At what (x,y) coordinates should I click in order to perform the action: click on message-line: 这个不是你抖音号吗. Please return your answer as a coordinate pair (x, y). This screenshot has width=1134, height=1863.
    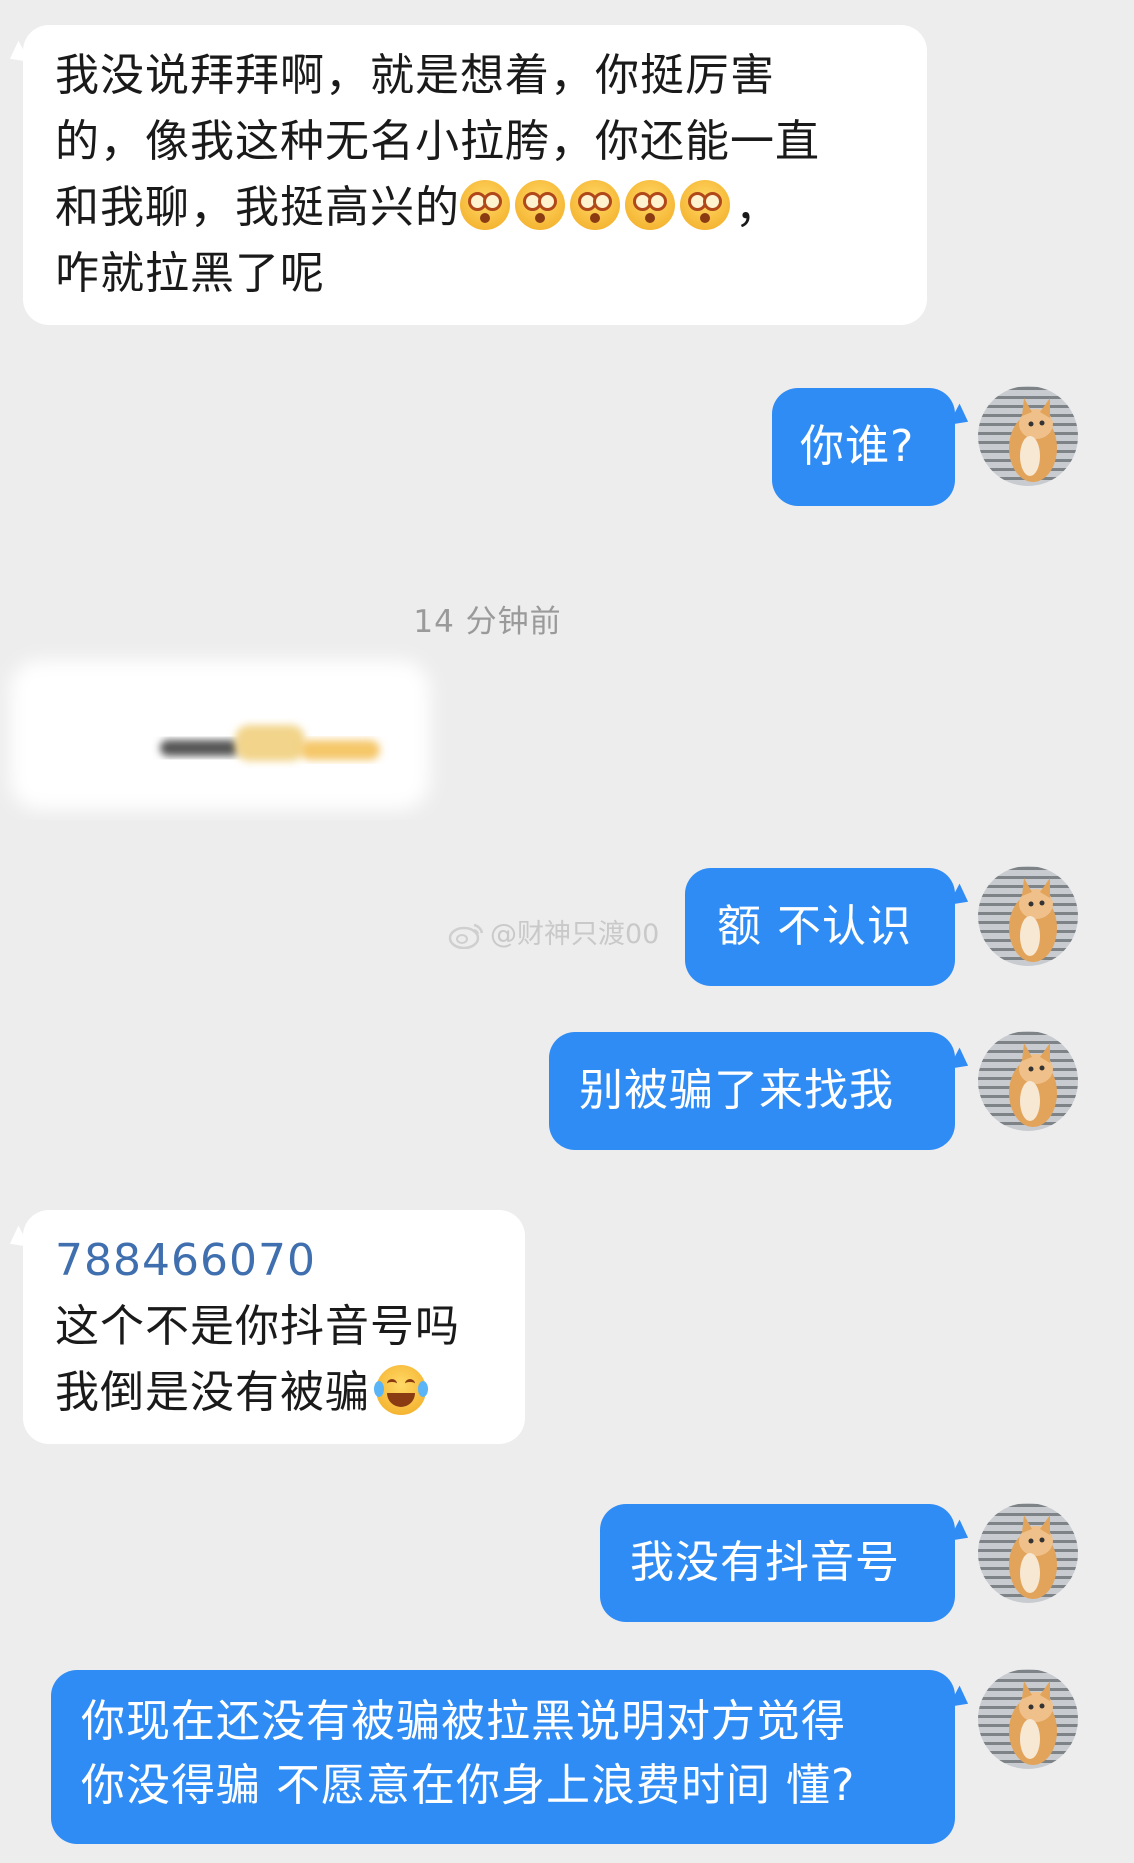
    Looking at the image, I should click on (257, 1326).